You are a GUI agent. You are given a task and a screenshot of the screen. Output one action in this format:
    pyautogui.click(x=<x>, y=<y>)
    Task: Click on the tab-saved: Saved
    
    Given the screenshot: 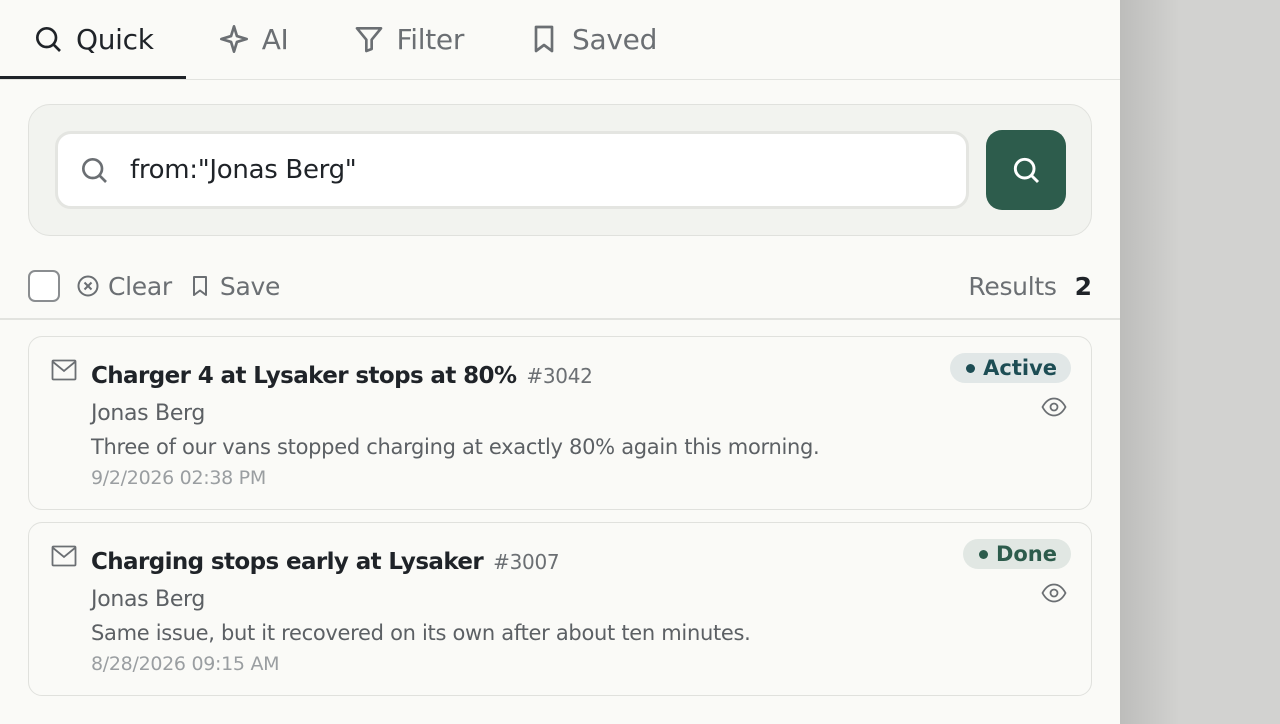 What is the action you would take?
    pyautogui.click(x=592, y=39)
    